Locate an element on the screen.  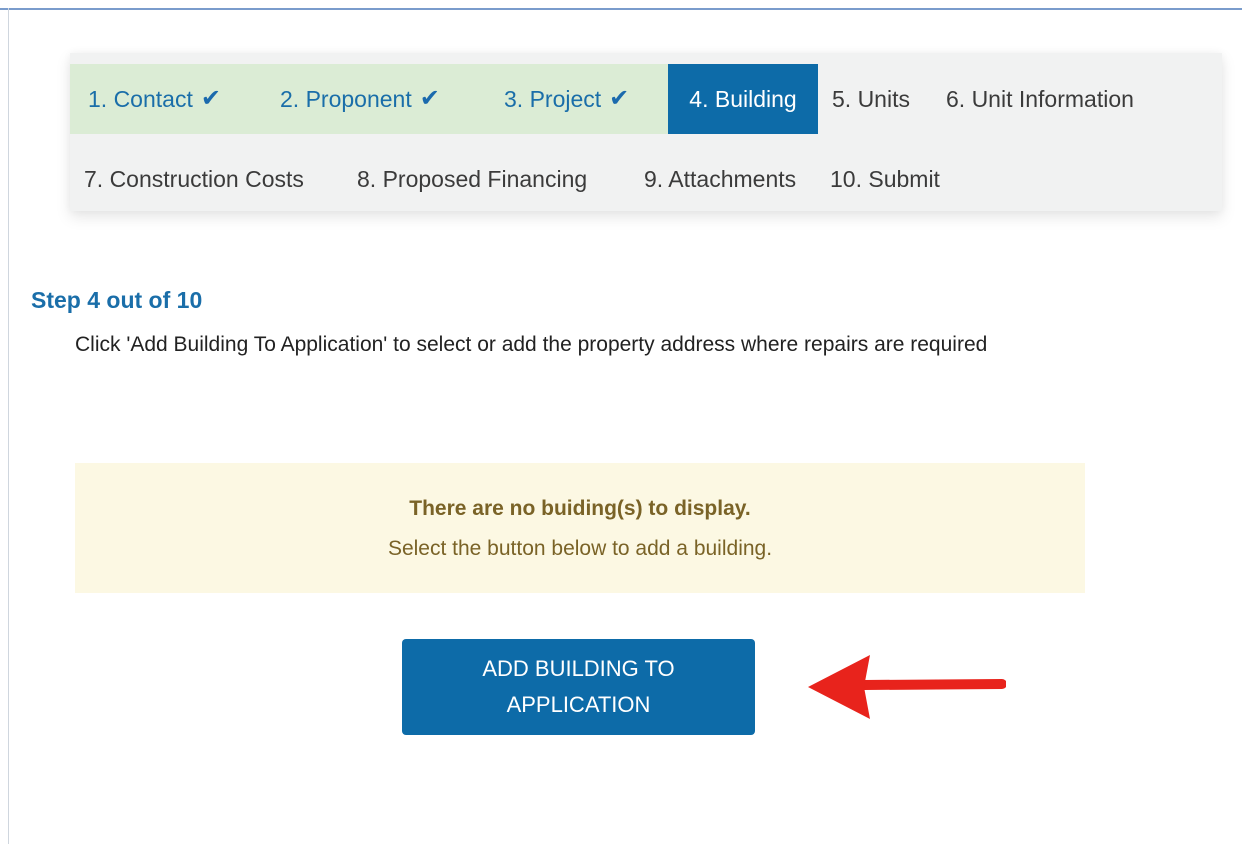
step-label: 4. Building is located at coordinates (743, 99).